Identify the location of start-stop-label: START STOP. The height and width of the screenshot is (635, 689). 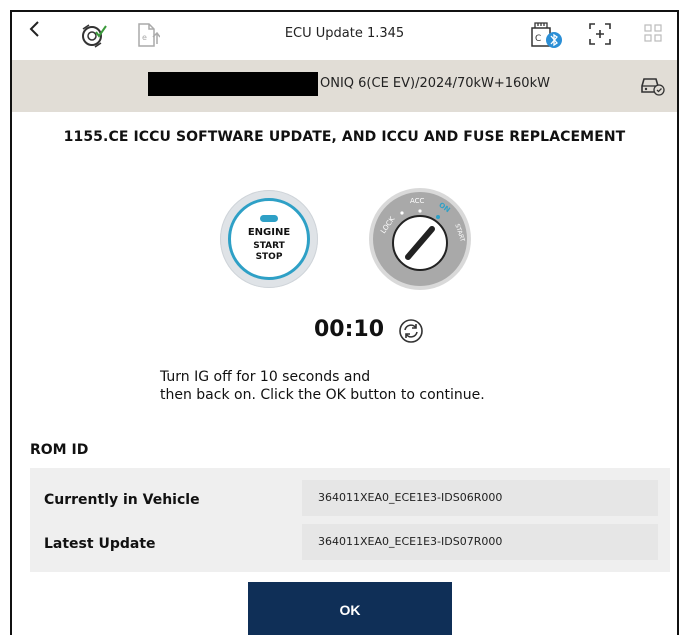
(269, 251).